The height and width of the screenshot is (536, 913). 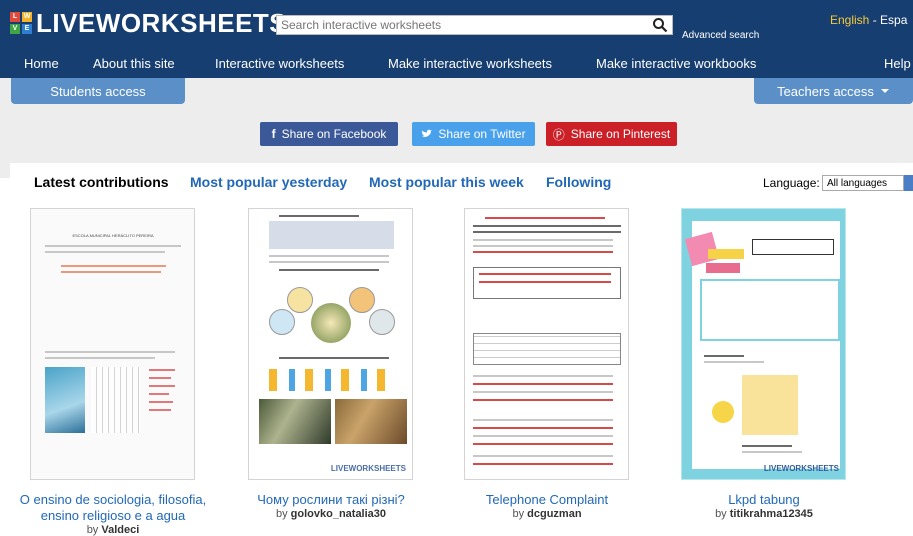 I want to click on pinterest-icon: Ⓟ, so click(x=558, y=134).